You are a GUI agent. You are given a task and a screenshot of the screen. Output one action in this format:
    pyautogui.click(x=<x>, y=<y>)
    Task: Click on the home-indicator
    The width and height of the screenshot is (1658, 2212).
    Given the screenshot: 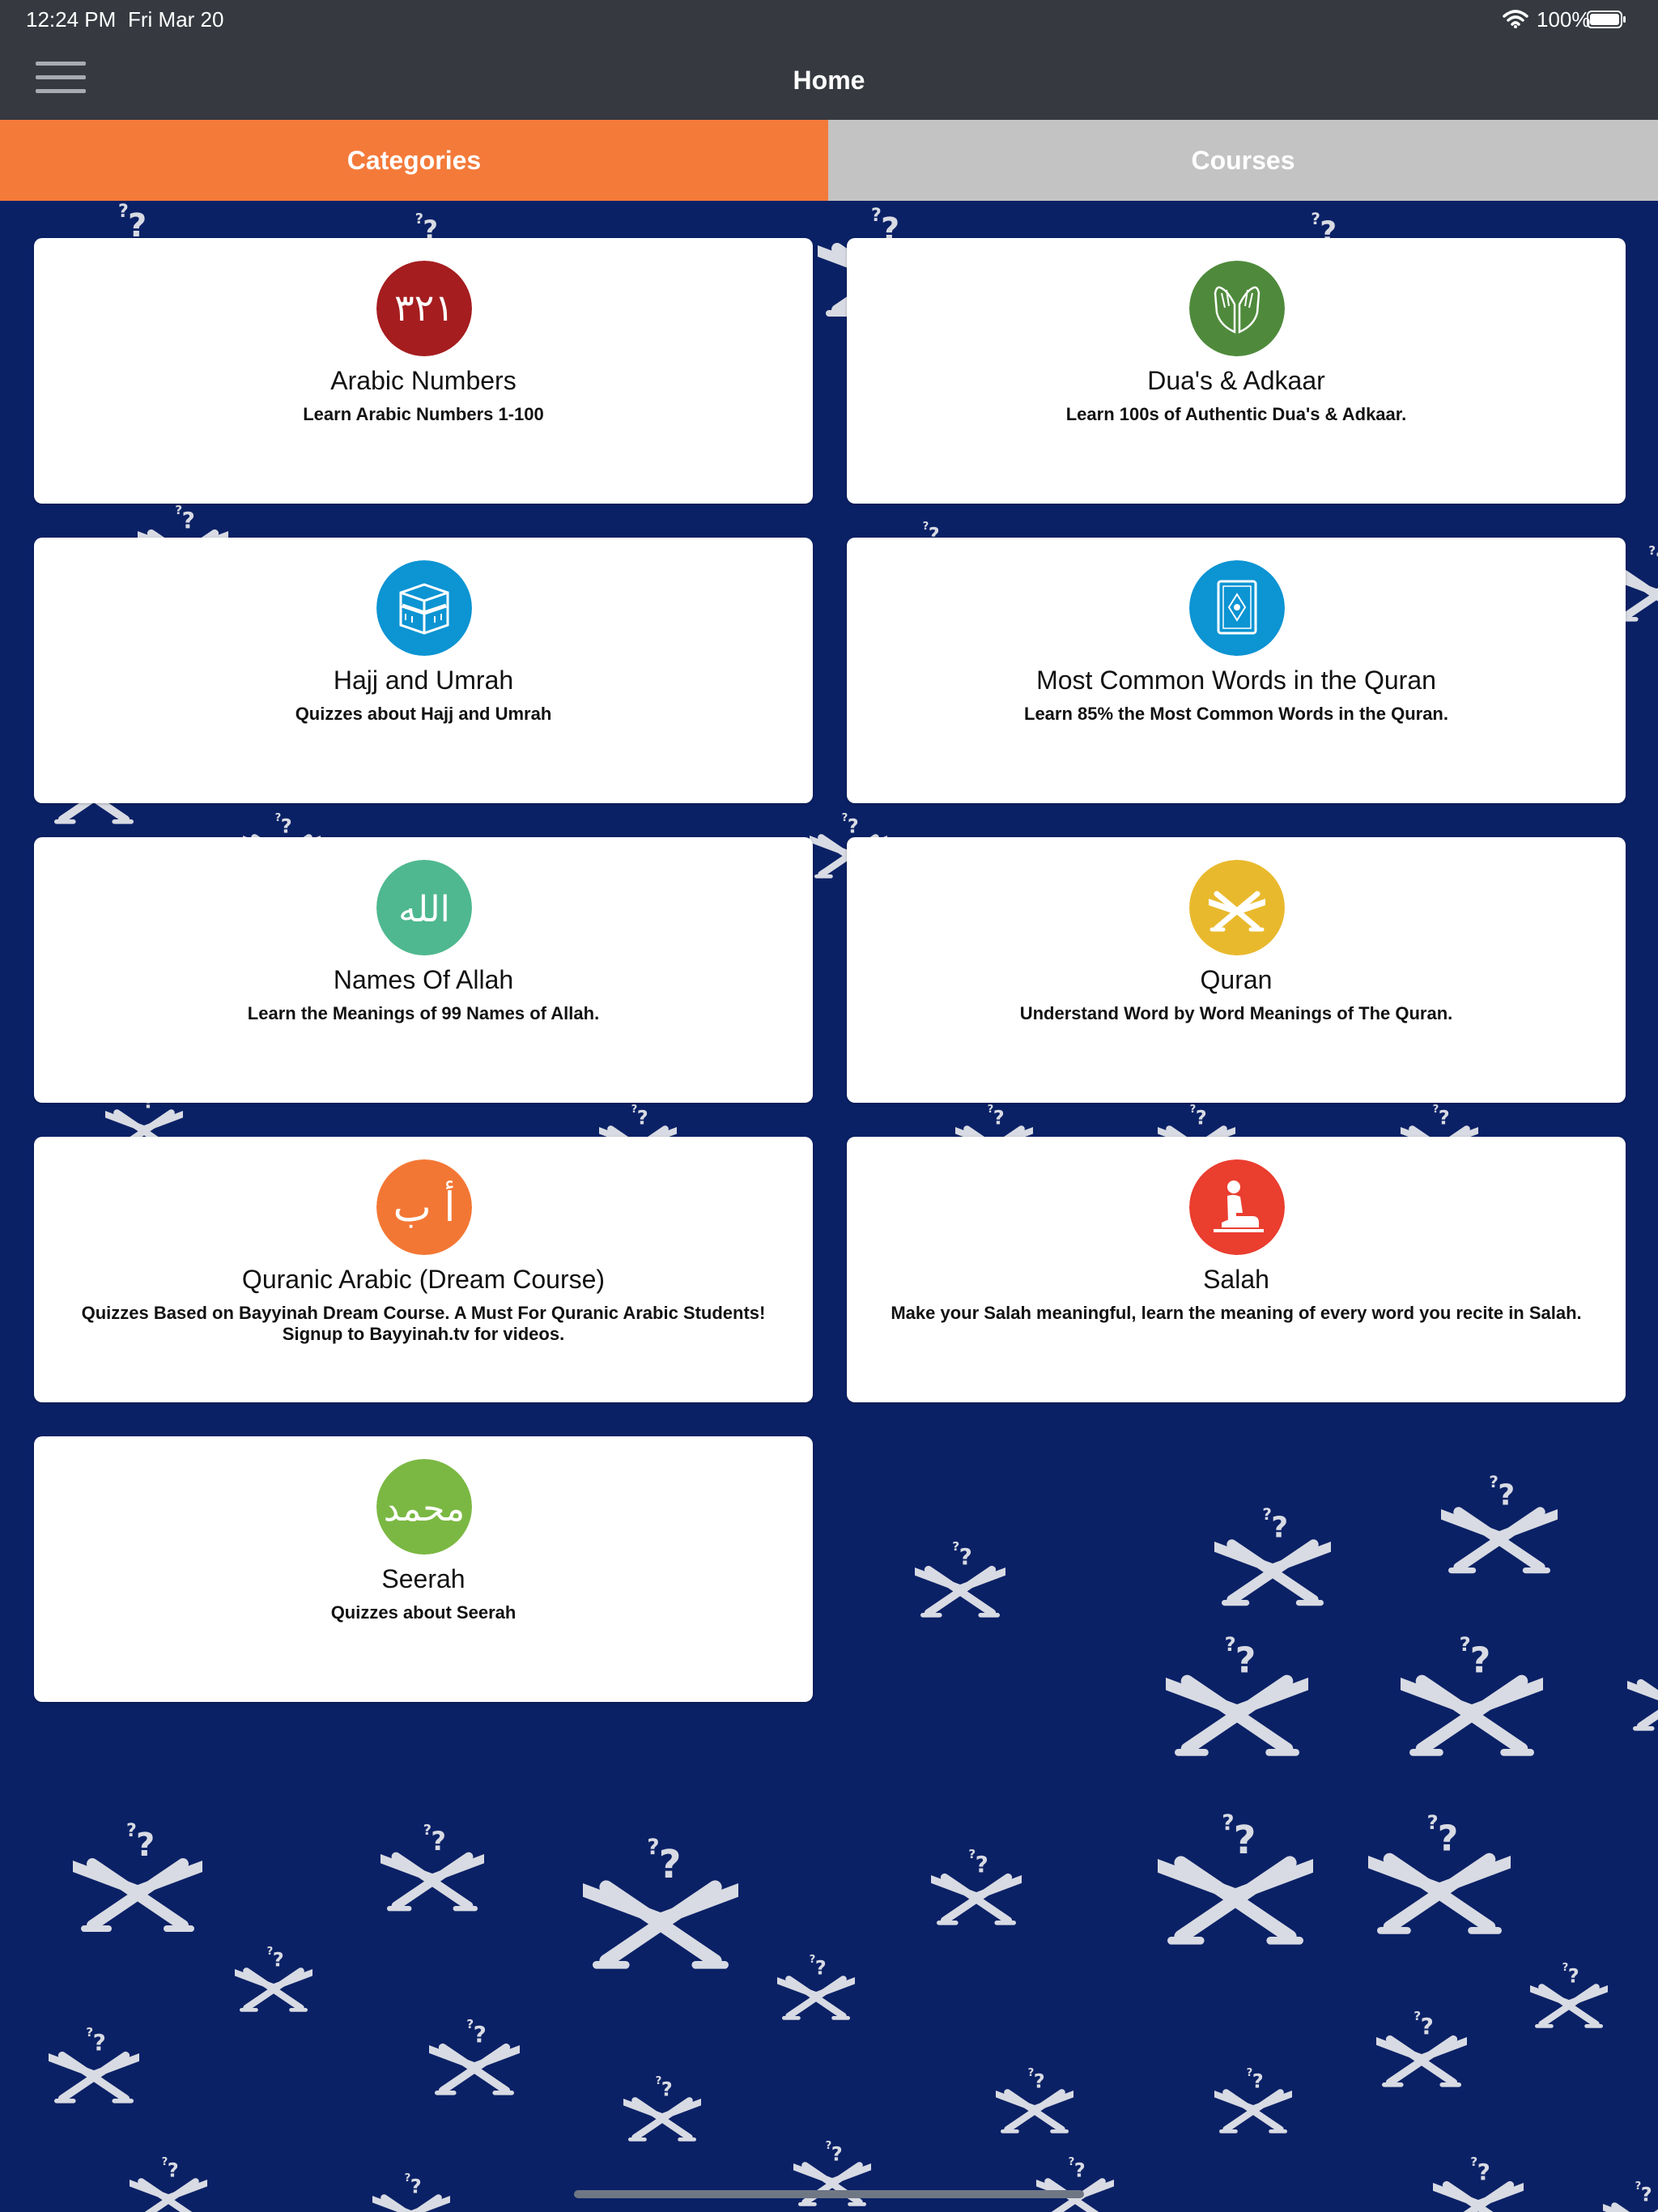 What is the action you would take?
    pyautogui.click(x=829, y=2194)
    